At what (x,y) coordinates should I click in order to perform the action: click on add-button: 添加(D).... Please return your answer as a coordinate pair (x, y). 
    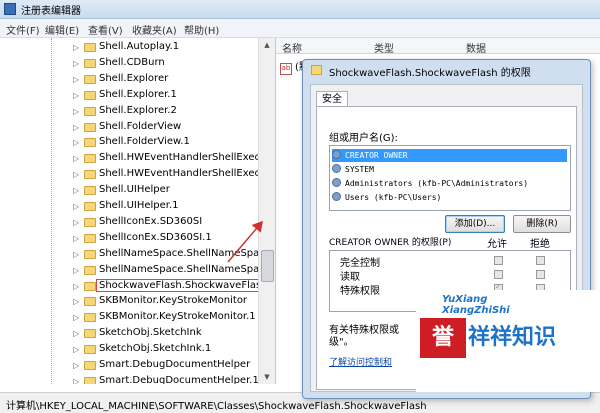
    Looking at the image, I should click on (475, 224).